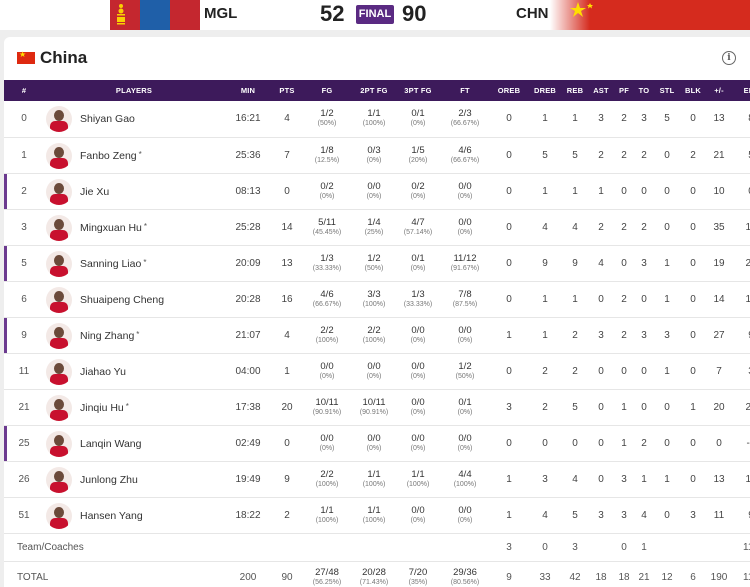 This screenshot has width=750, height=587. I want to click on avatar, so click(59, 227).